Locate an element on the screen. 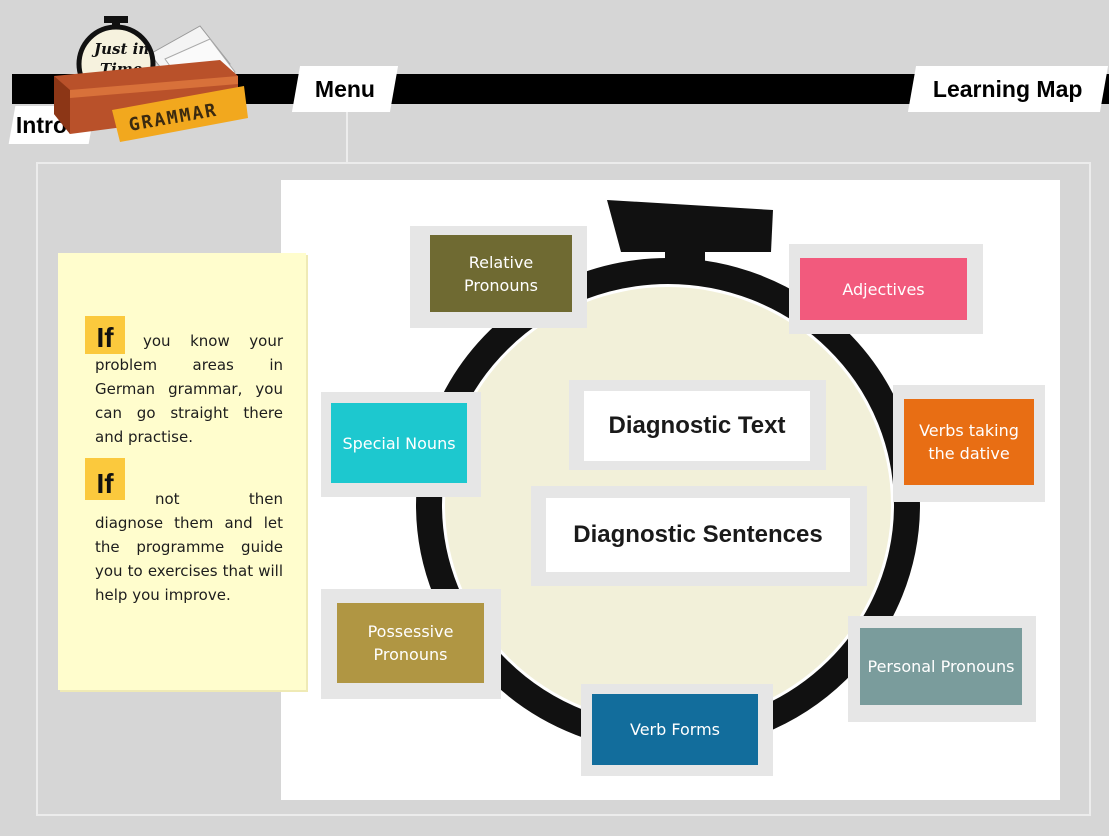 This screenshot has width=1109, height=836. menu-connector-line is located at coordinates (347, 137).